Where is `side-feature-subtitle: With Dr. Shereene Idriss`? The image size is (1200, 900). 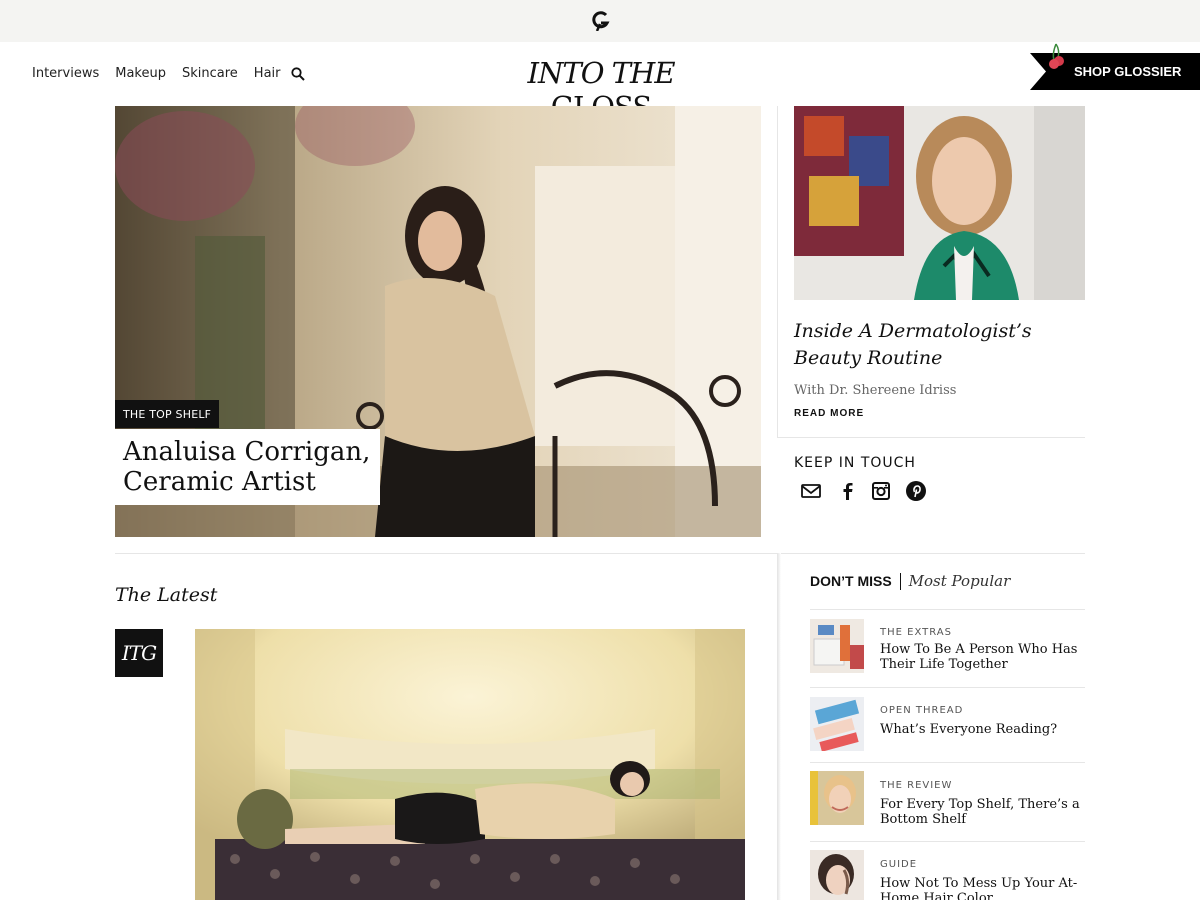 side-feature-subtitle: With Dr. Shereene Idriss is located at coordinates (875, 390).